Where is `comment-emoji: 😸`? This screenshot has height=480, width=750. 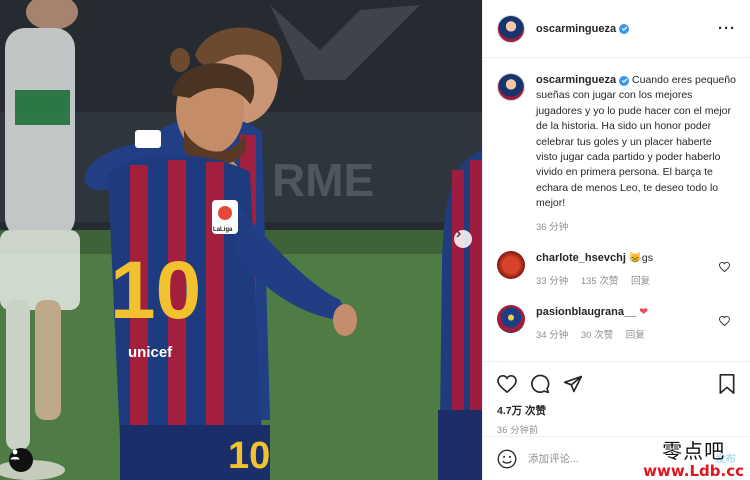 comment-emoji: 😸 is located at coordinates (635, 258).